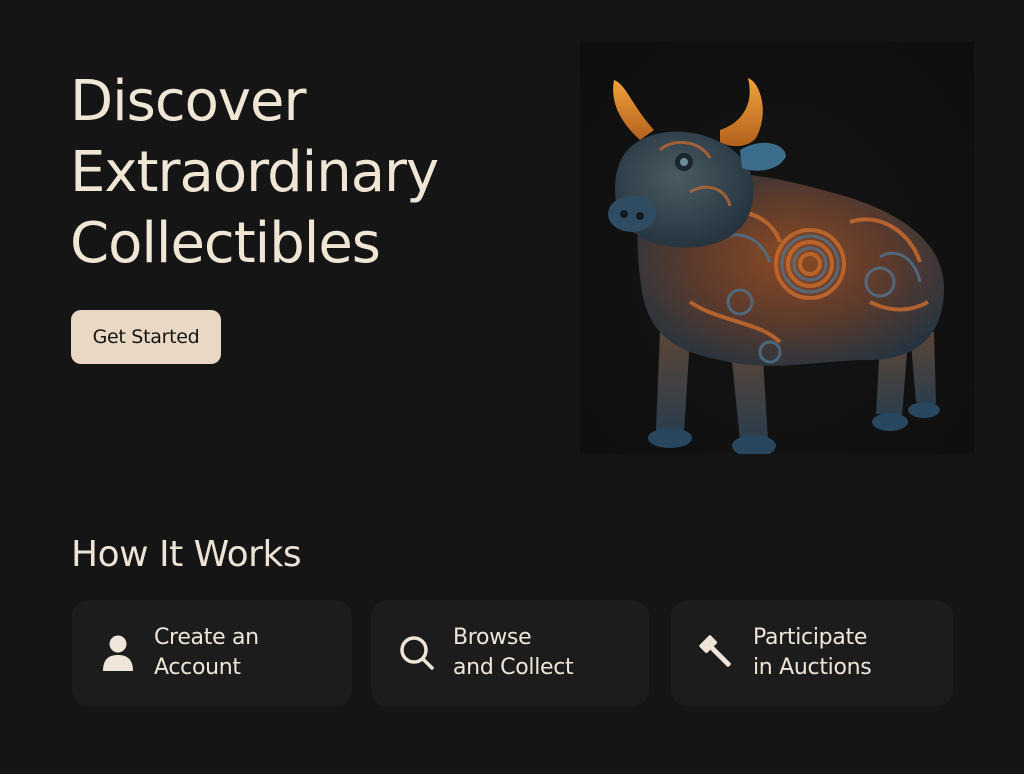  I want to click on hero-title-line-1: Discover, so click(188, 101).